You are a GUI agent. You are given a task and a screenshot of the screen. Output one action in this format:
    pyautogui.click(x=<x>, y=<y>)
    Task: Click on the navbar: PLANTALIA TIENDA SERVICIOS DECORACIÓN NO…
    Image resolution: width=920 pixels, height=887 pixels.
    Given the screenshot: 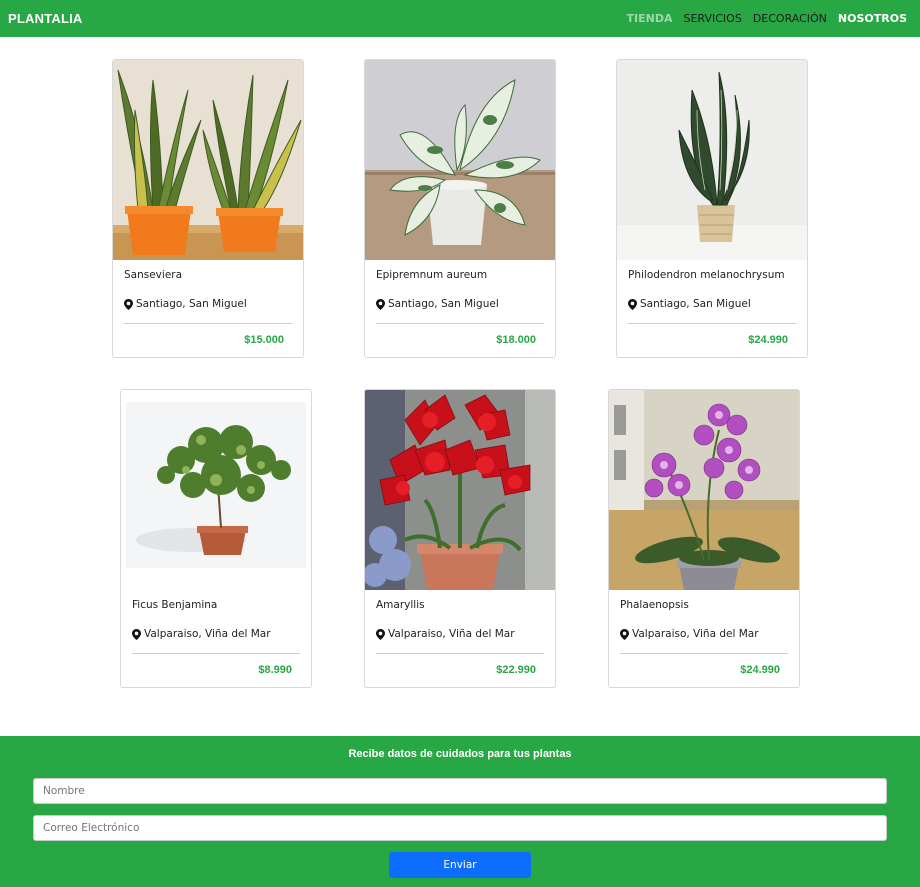 What is the action you would take?
    pyautogui.click(x=460, y=18)
    